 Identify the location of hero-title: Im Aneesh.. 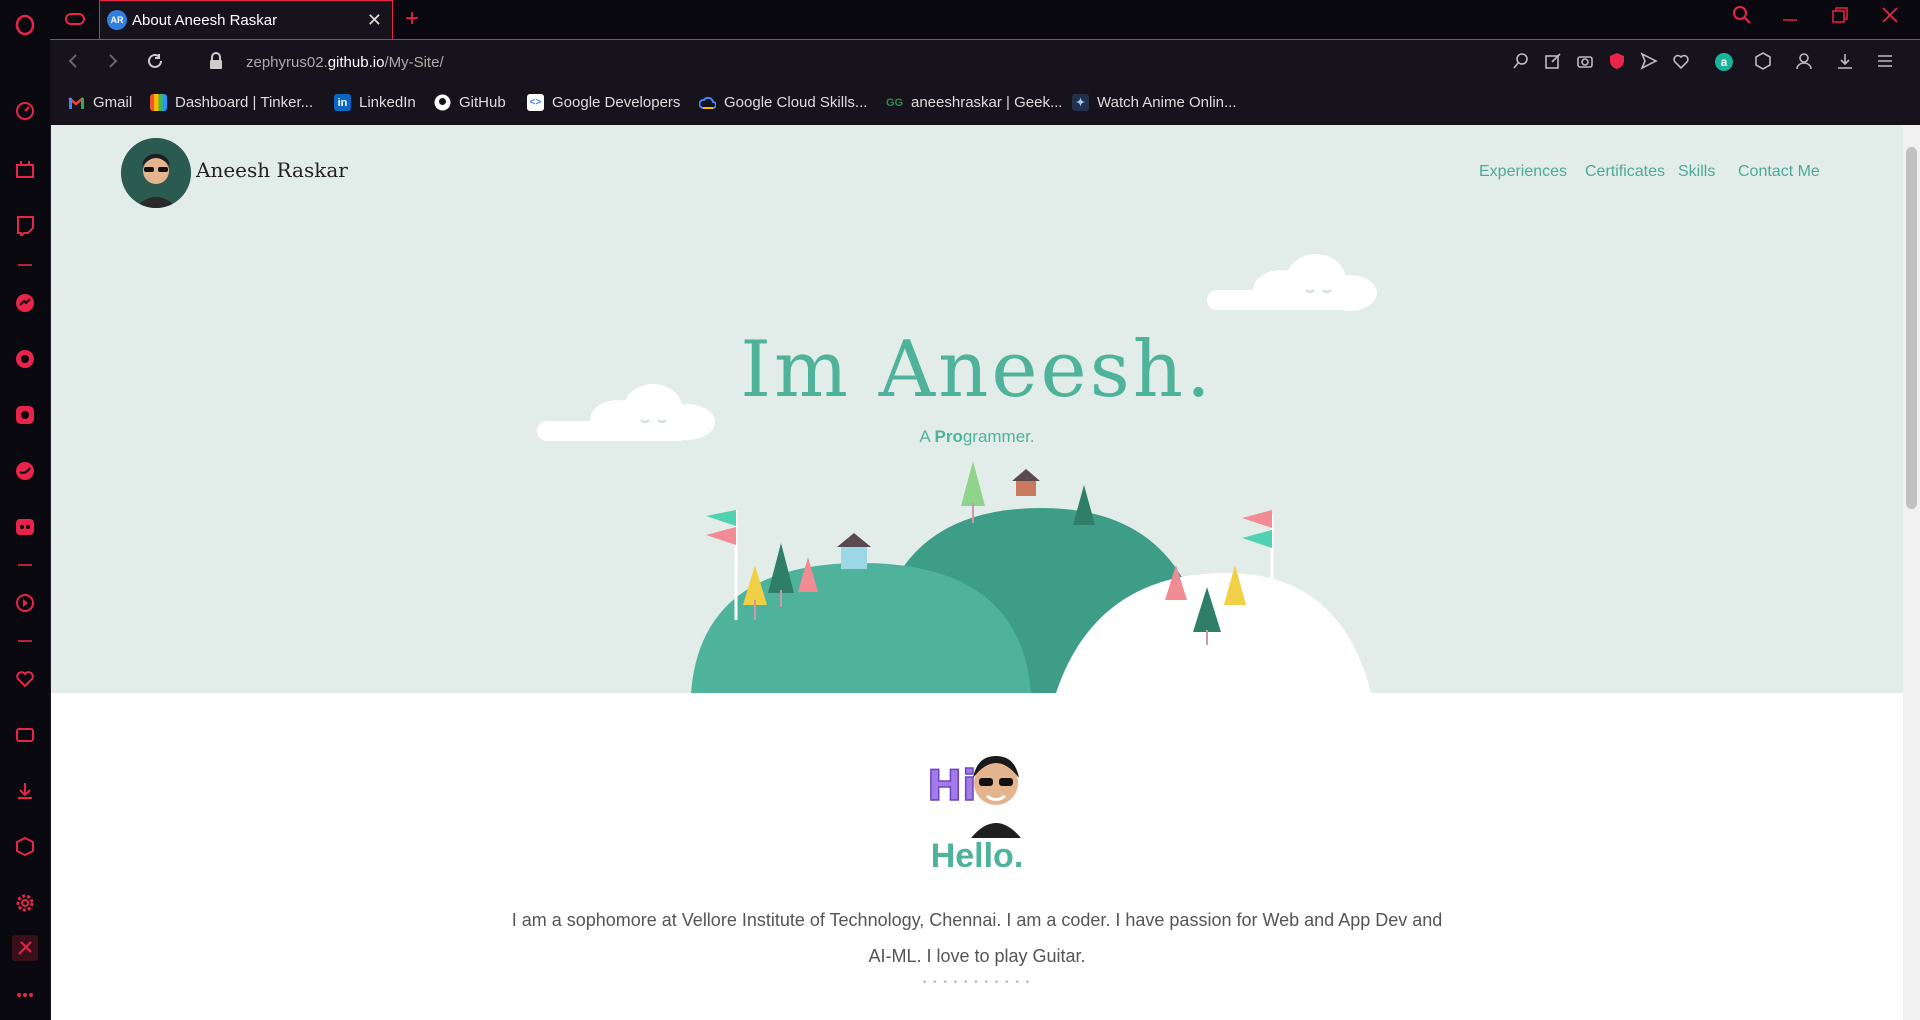
(977, 370).